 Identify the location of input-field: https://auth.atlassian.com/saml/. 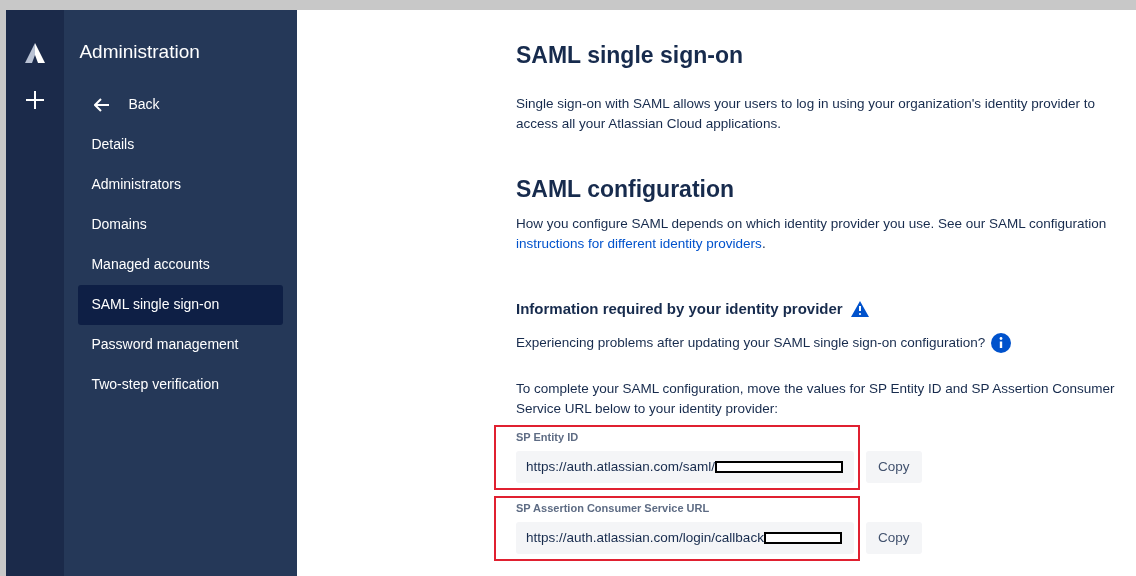
(685, 466).